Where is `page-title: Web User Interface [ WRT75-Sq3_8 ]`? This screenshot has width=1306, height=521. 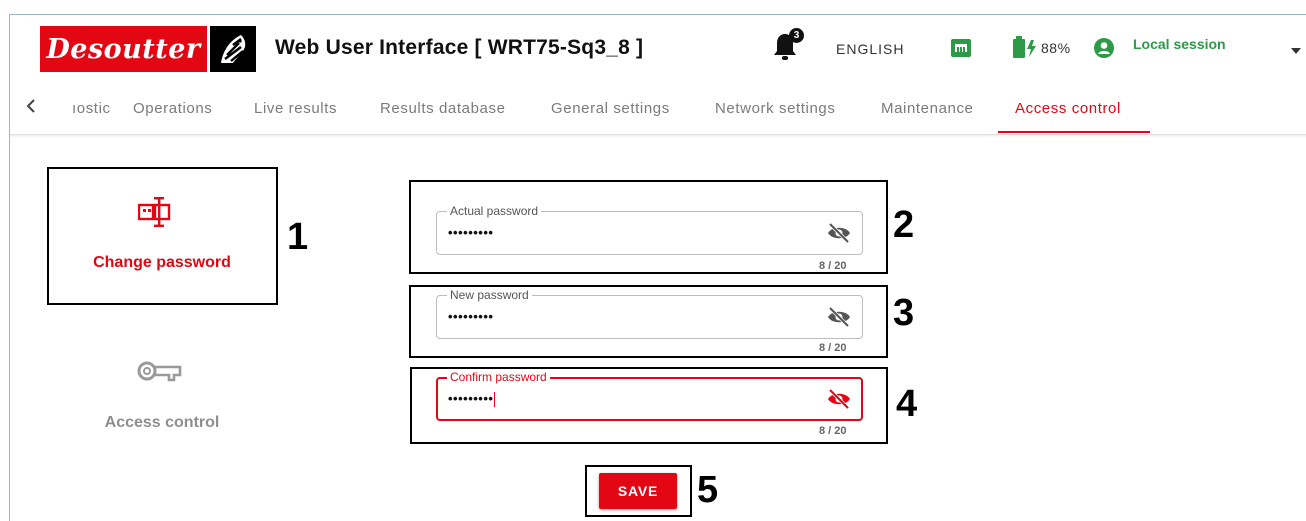
page-title: Web User Interface [ WRT75-Sq3_8 ] is located at coordinates (459, 47).